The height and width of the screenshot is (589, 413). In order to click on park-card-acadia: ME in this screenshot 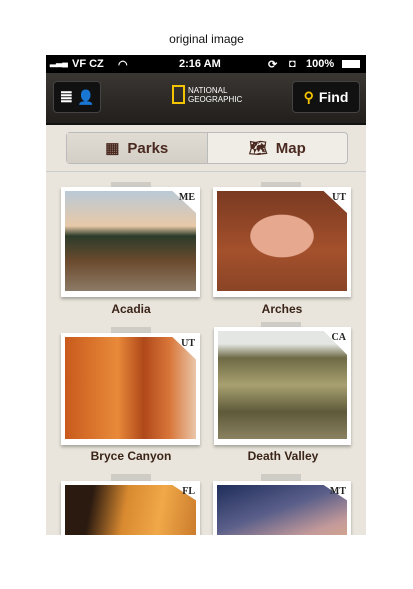, I will do `click(130, 242)`.